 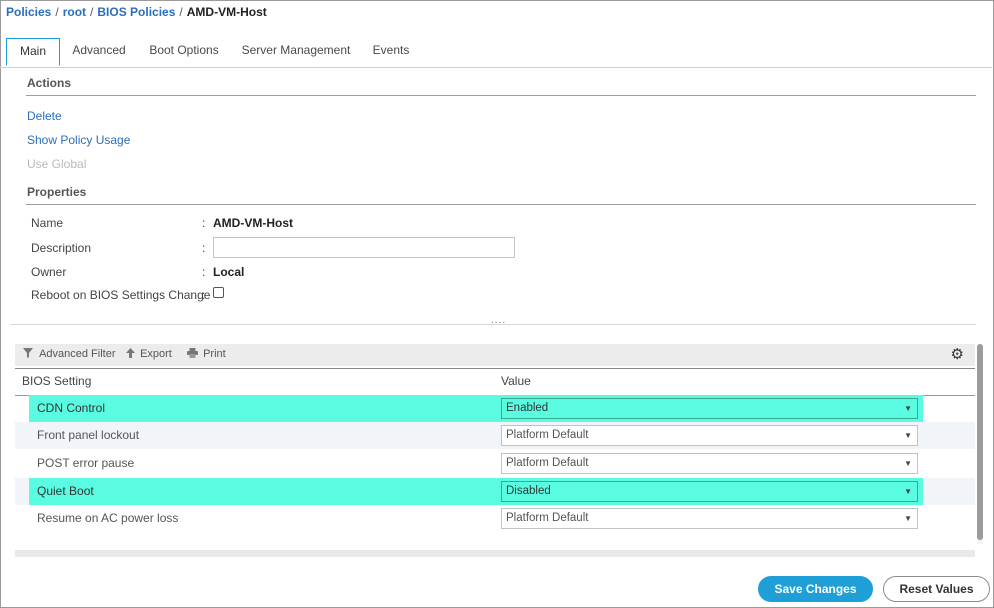 What do you see at coordinates (57, 164) in the screenshot?
I see `use-global-link: Use Global` at bounding box center [57, 164].